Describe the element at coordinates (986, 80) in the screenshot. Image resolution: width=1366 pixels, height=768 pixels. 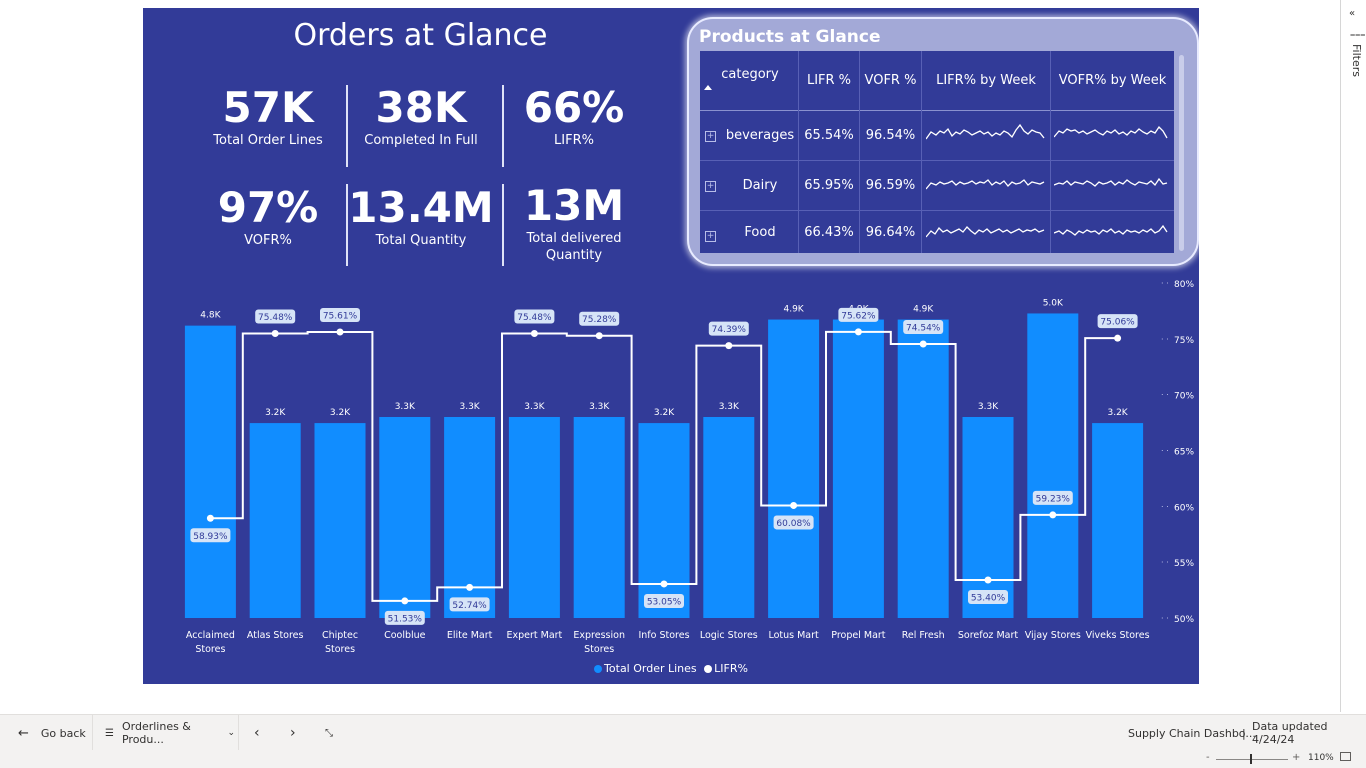
I see `column-header-lifr-by-week: LIFR% by Week` at that location.